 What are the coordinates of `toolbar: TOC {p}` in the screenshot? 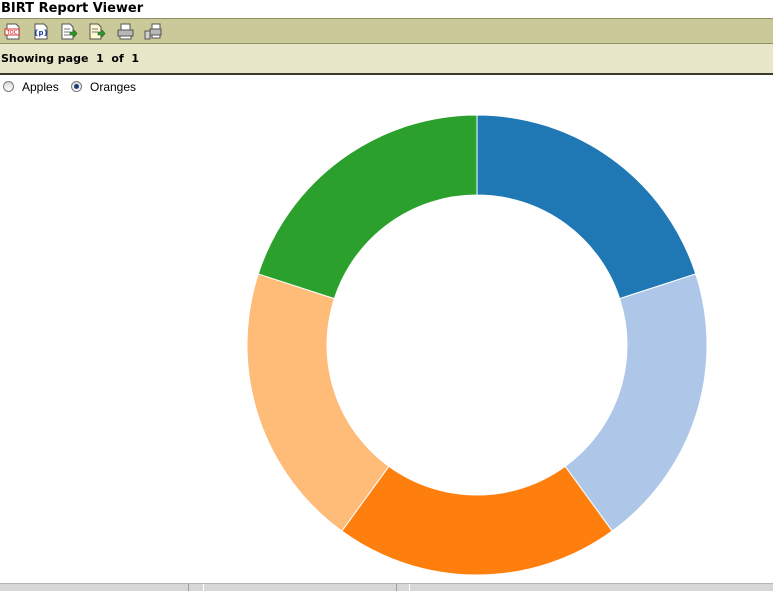 It's located at (386, 31).